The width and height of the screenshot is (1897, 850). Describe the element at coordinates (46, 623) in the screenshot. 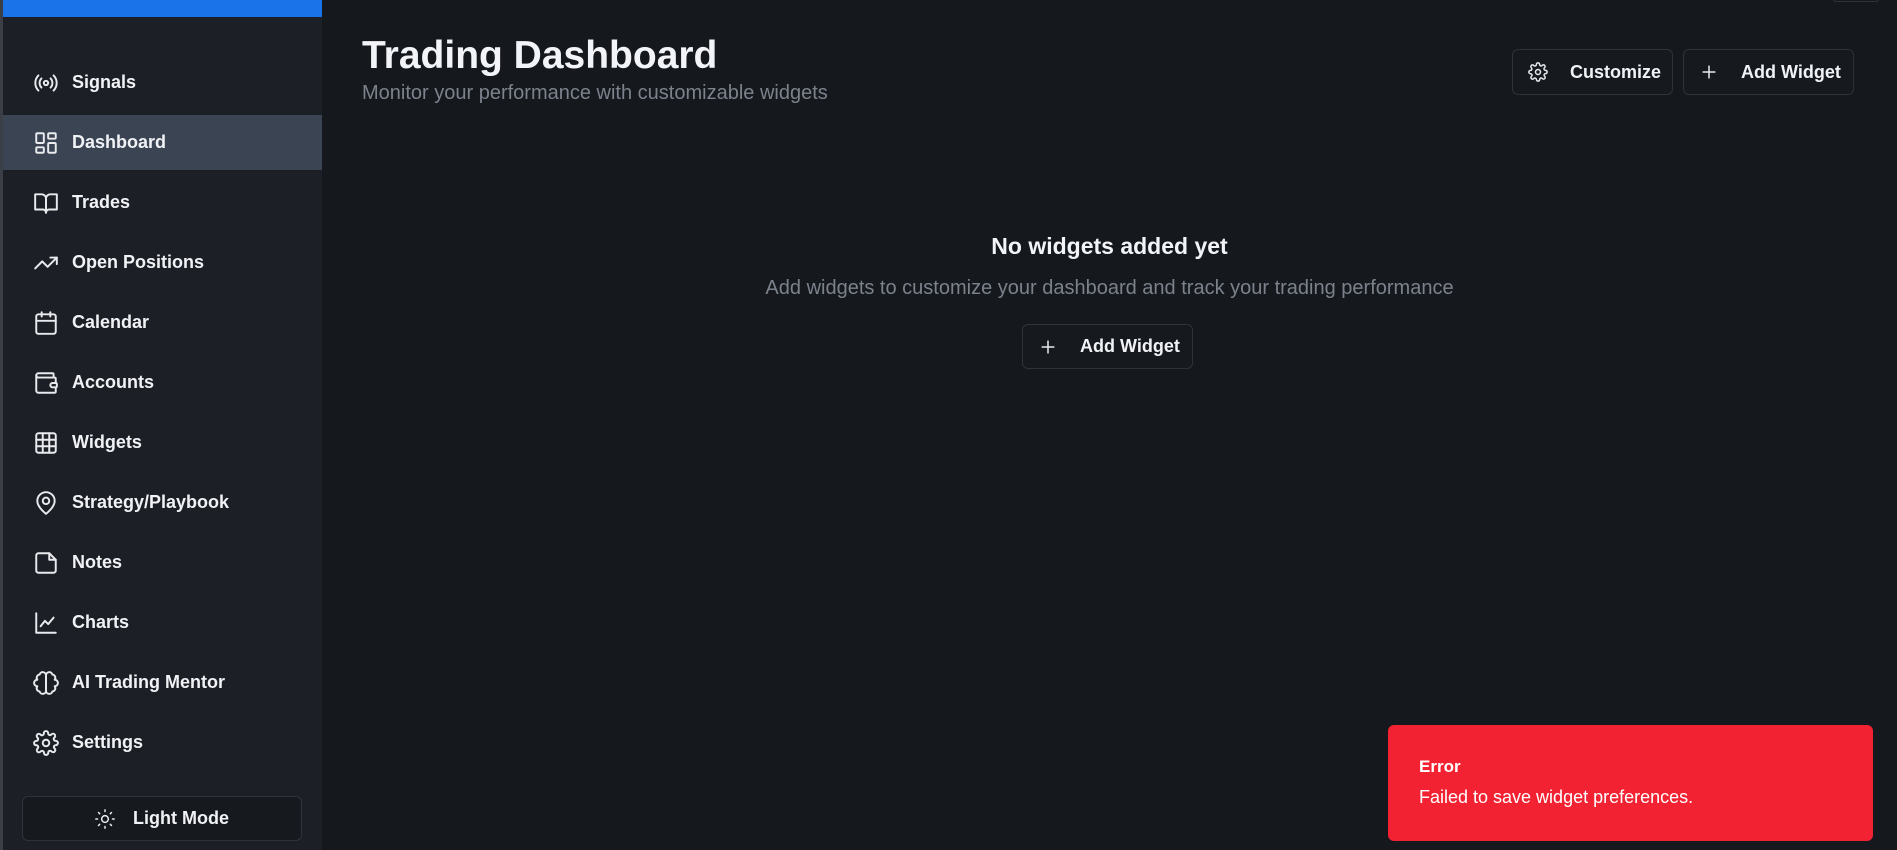

I see `line-chart-icon` at that location.